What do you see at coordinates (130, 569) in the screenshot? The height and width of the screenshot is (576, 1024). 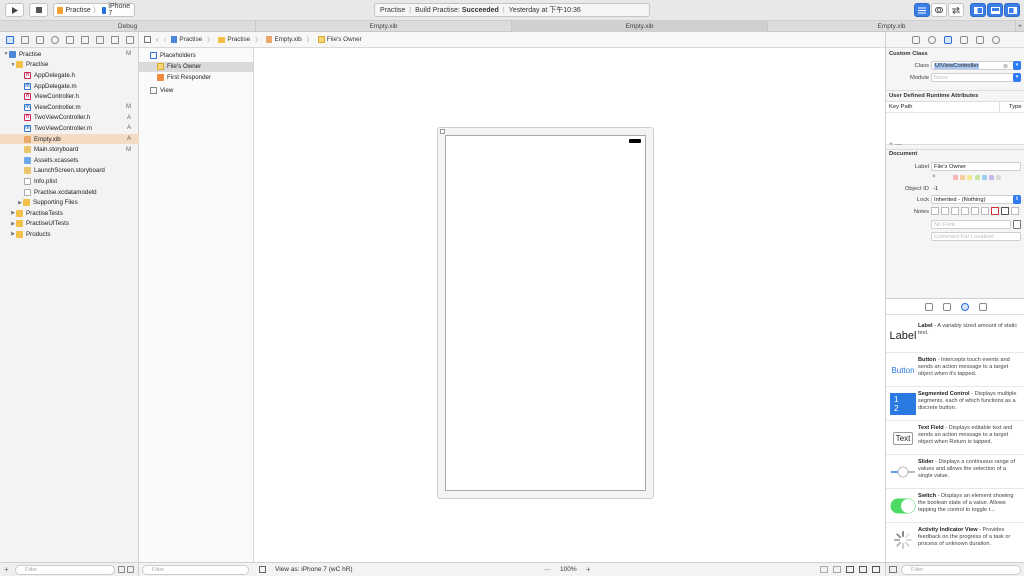 I see `scm-filter-icon` at bounding box center [130, 569].